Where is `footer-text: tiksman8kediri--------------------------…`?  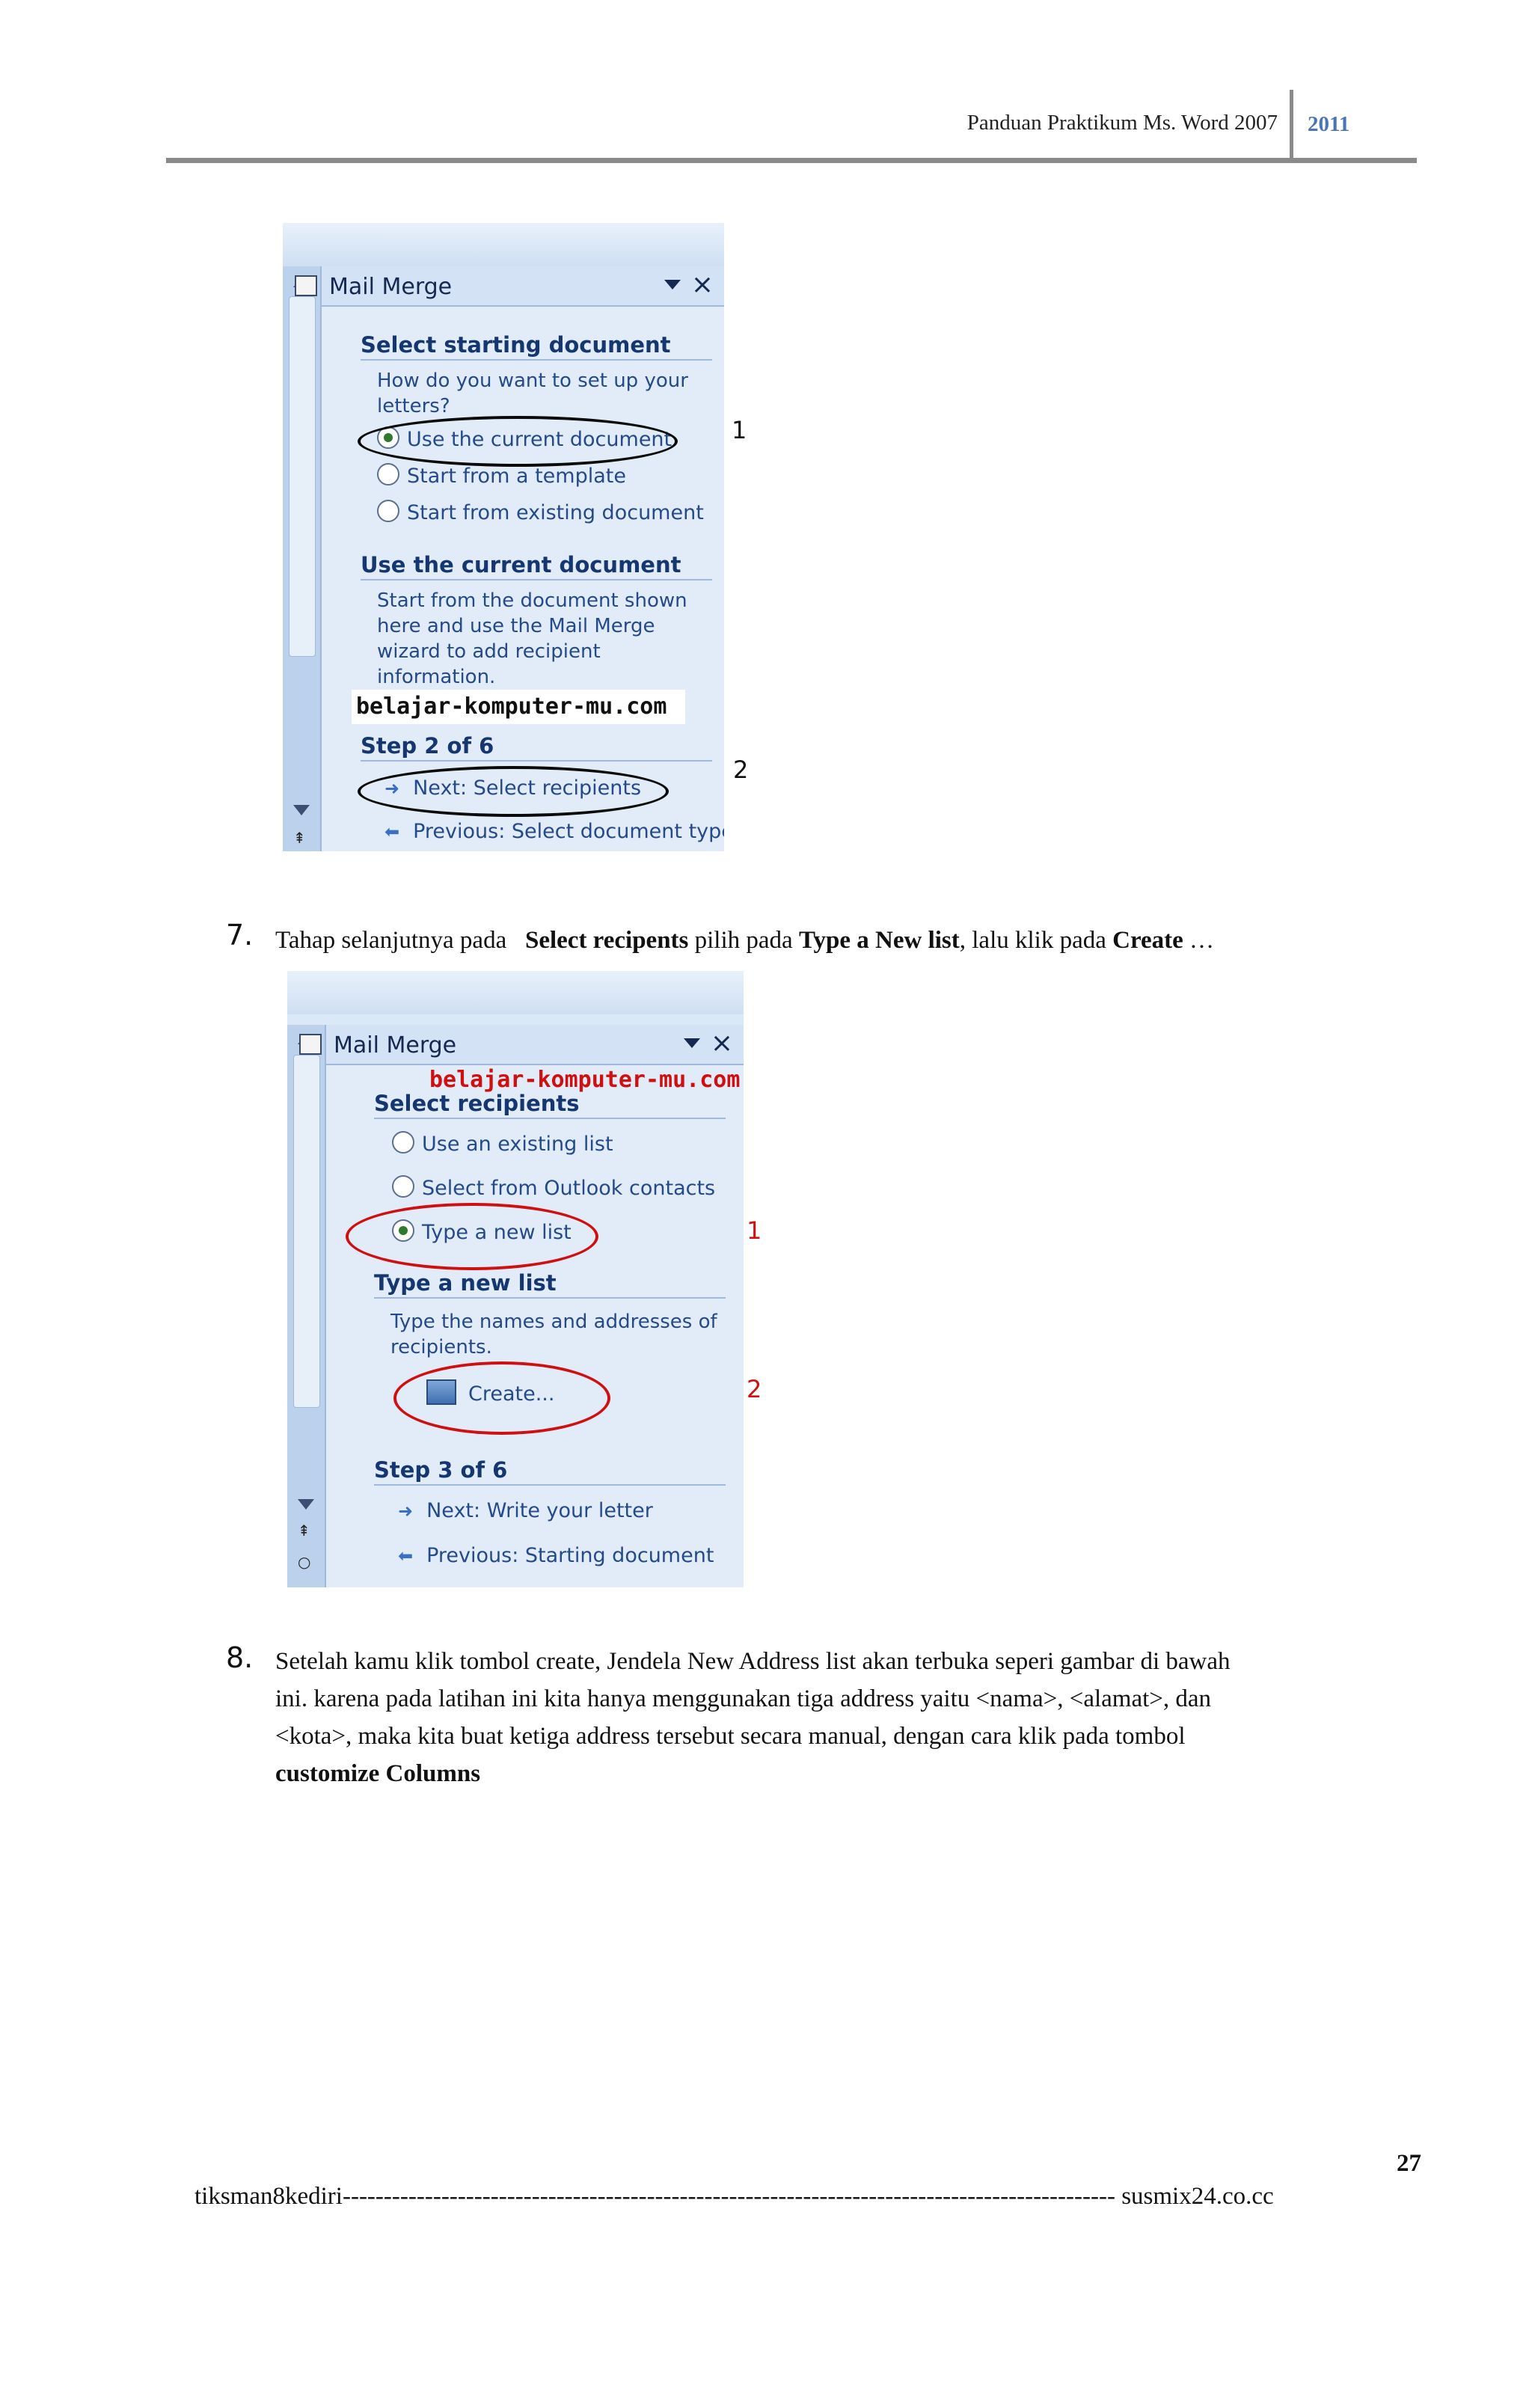 footer-text: tiksman8kediri--------------------------… is located at coordinates (734, 2197).